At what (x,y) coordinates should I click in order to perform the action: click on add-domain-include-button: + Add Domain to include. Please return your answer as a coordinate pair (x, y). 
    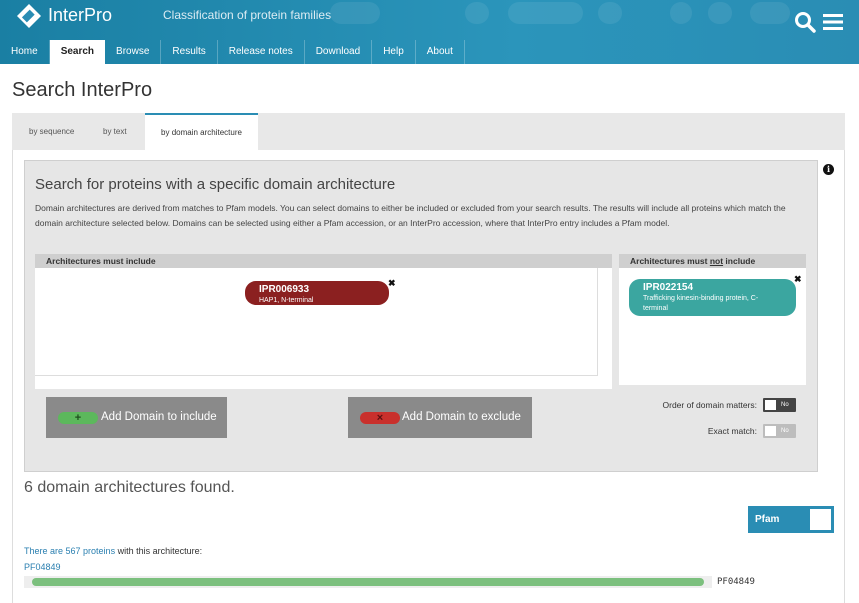
    Looking at the image, I should click on (136, 417).